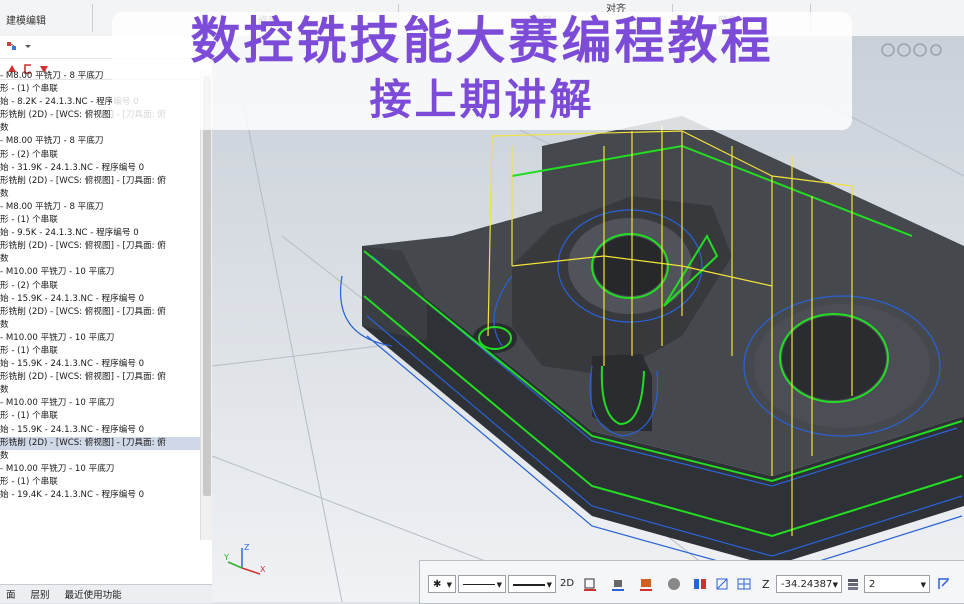 This screenshot has height=604, width=964. Describe the element at coordinates (567, 583) in the screenshot. I see `mode-2d-toggle: 2D` at that location.